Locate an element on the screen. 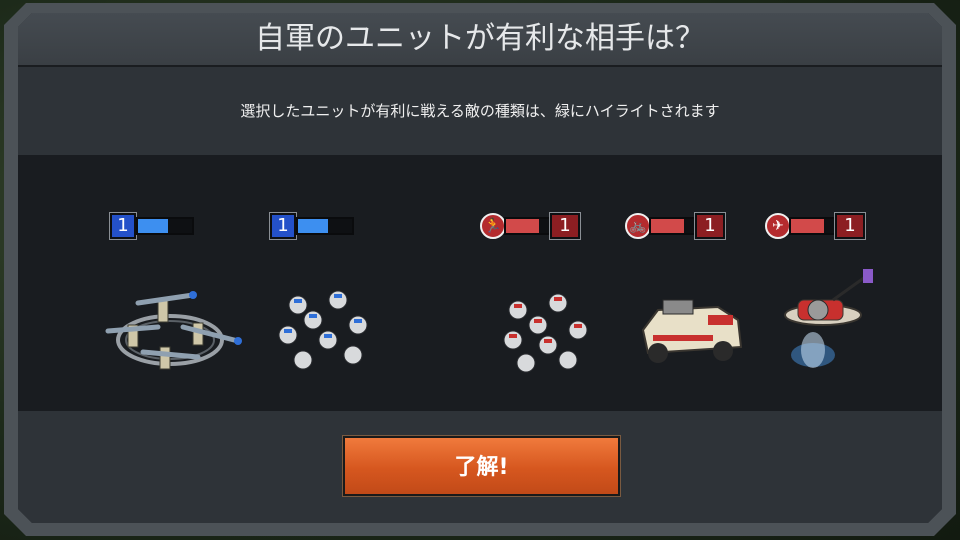 The height and width of the screenshot is (540, 960). enemy-air-sprite is located at coordinates (828, 318).